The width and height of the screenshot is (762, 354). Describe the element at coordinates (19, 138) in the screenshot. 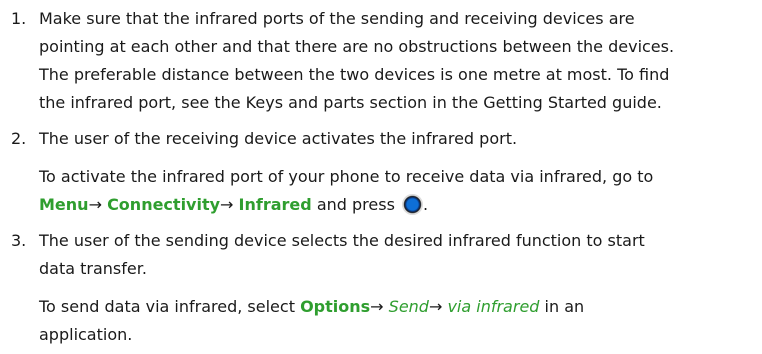

I see `step-number: 2.` at that location.